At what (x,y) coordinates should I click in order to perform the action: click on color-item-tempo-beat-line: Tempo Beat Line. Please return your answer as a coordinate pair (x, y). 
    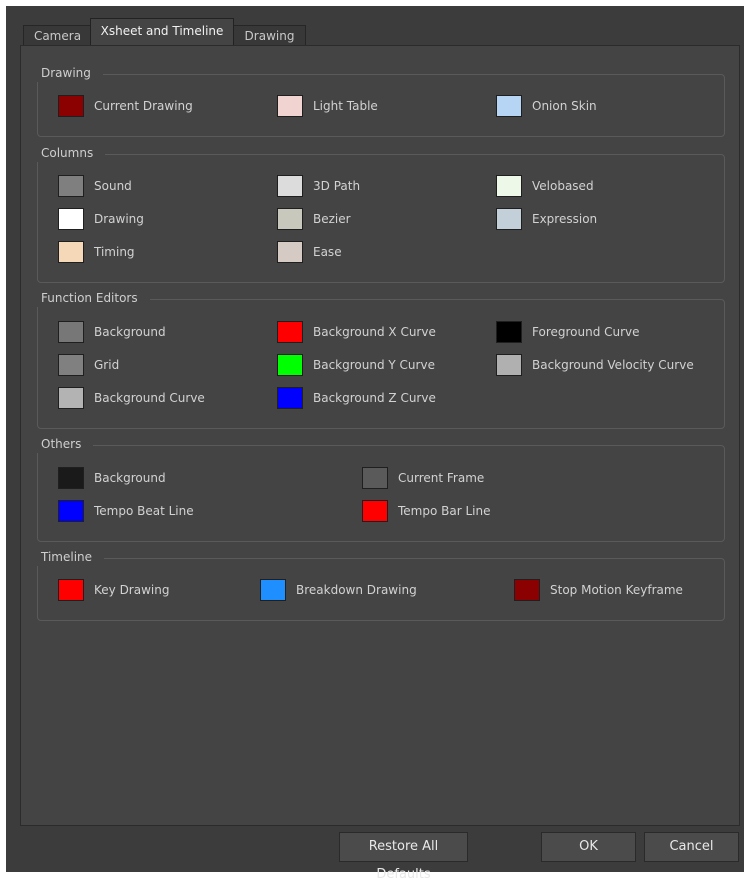
    Looking at the image, I should click on (126, 511).